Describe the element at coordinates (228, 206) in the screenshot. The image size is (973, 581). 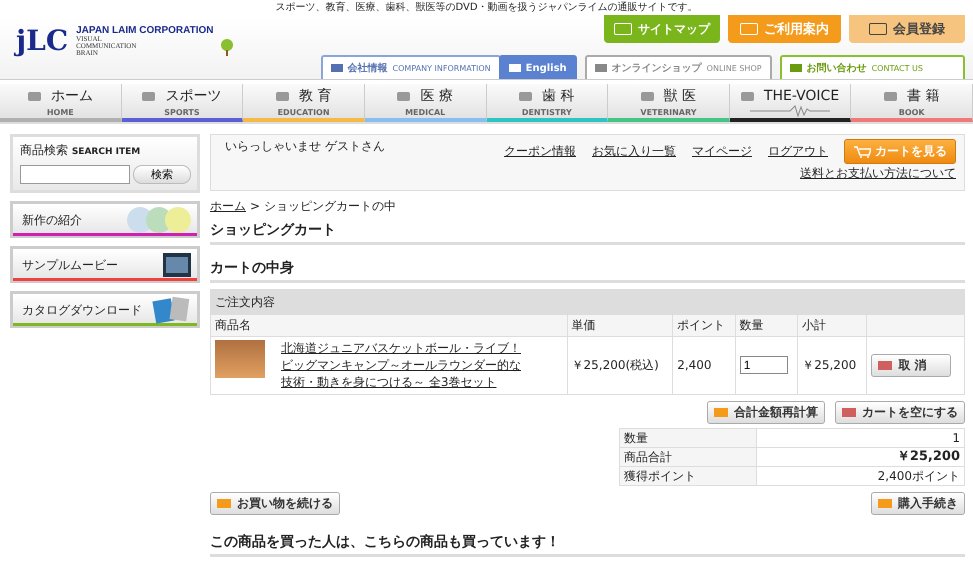
I see `breadcrumb-link: ホーム` at that location.